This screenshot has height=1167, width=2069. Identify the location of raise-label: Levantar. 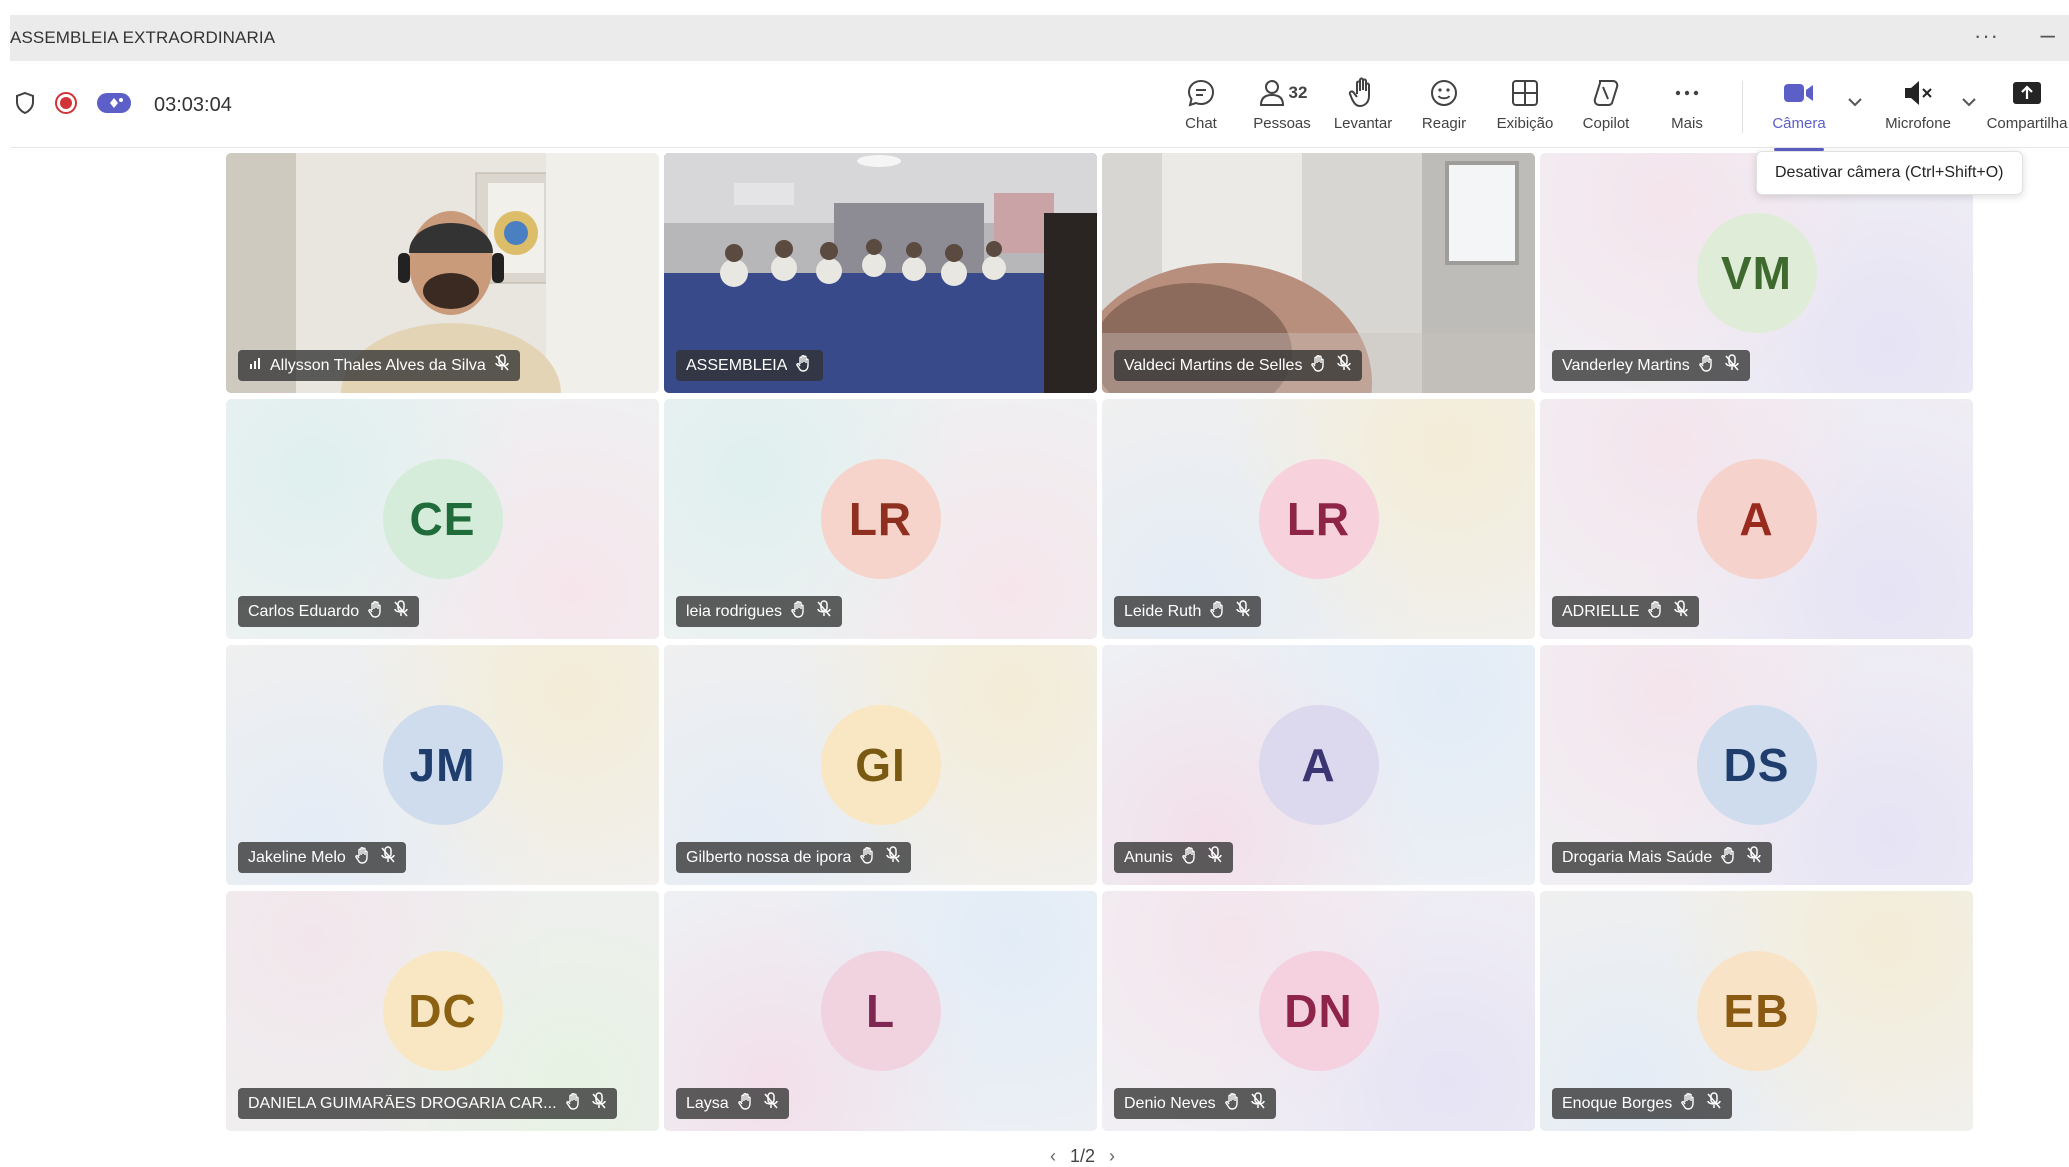
(1363, 123).